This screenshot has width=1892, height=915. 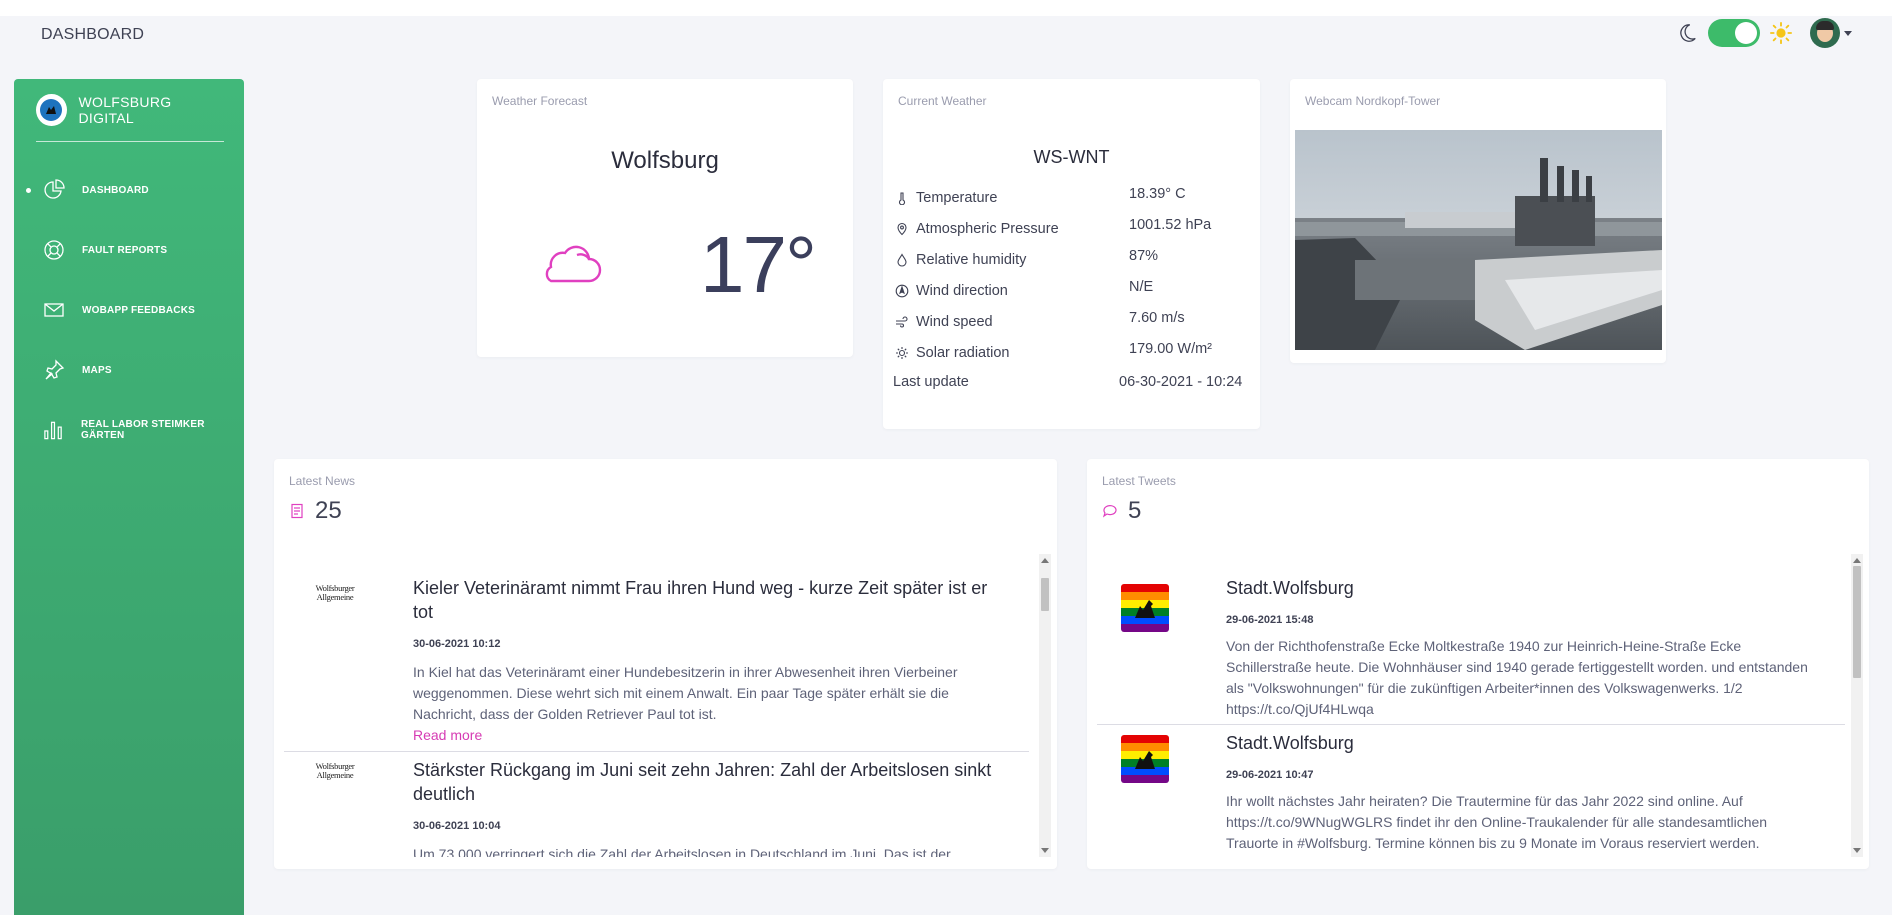 What do you see at coordinates (1135, 510) in the screenshot?
I see `tweets-count-value: 5` at bounding box center [1135, 510].